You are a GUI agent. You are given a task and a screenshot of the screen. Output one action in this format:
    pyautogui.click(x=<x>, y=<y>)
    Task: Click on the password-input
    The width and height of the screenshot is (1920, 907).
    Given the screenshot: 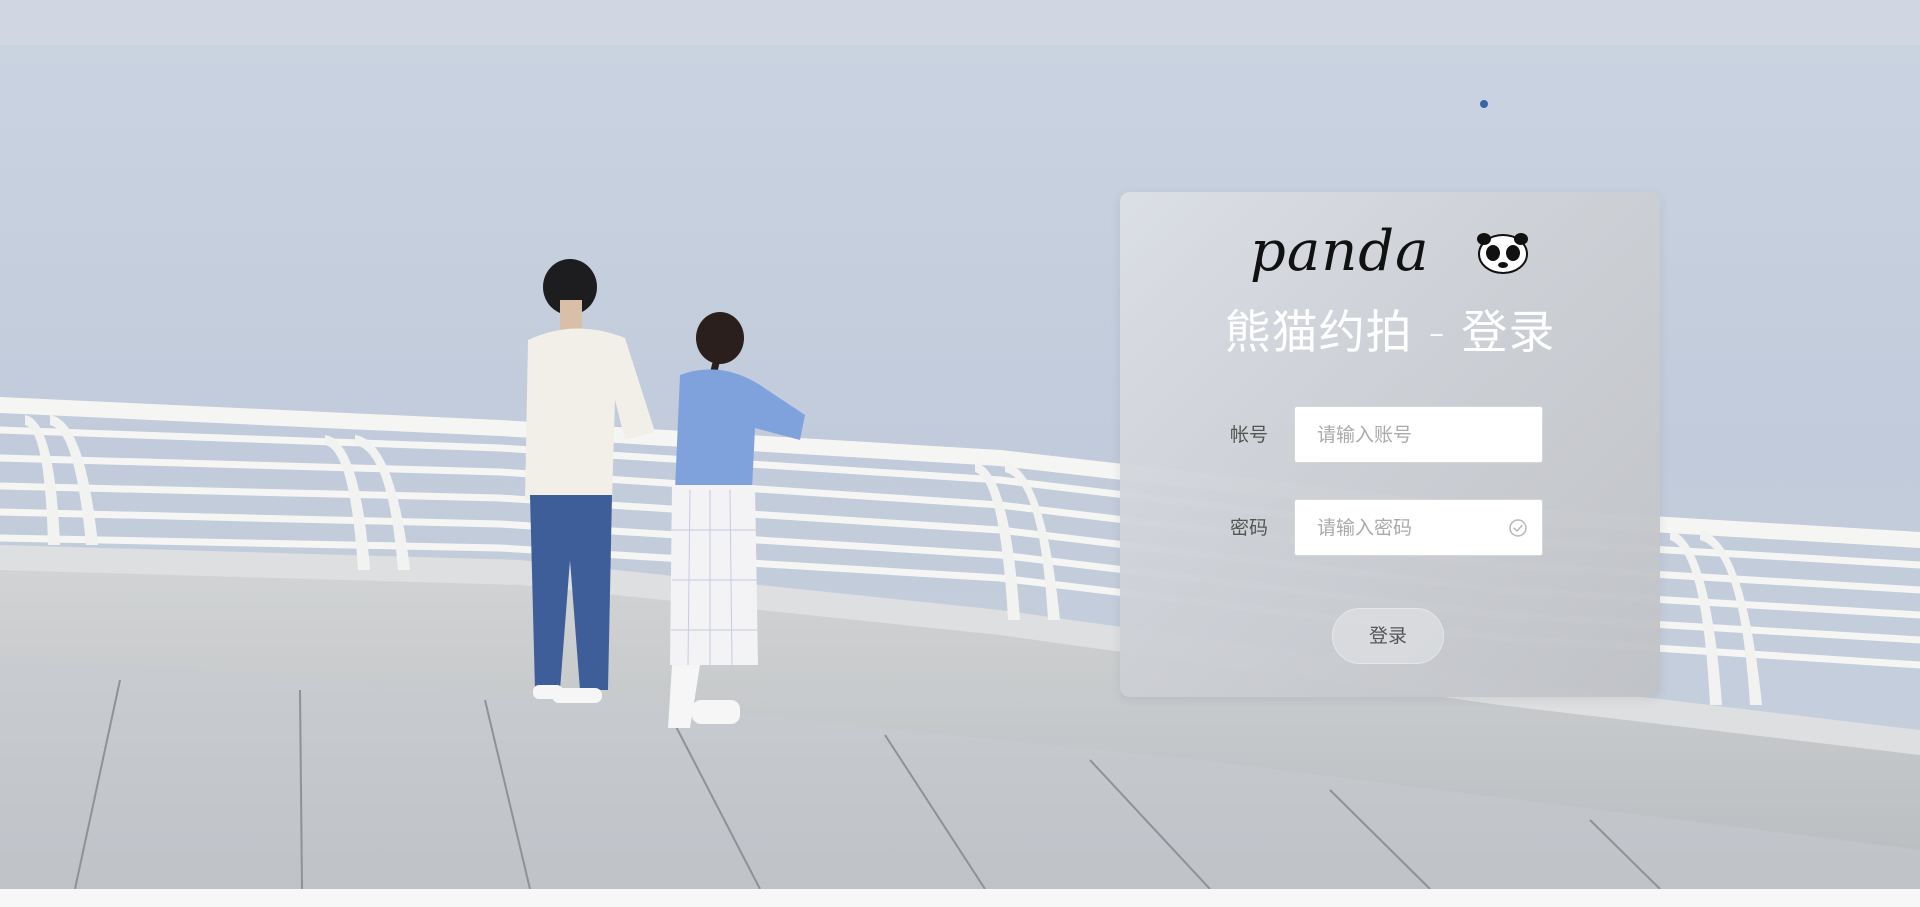 What is the action you would take?
    pyautogui.click(x=1418, y=527)
    